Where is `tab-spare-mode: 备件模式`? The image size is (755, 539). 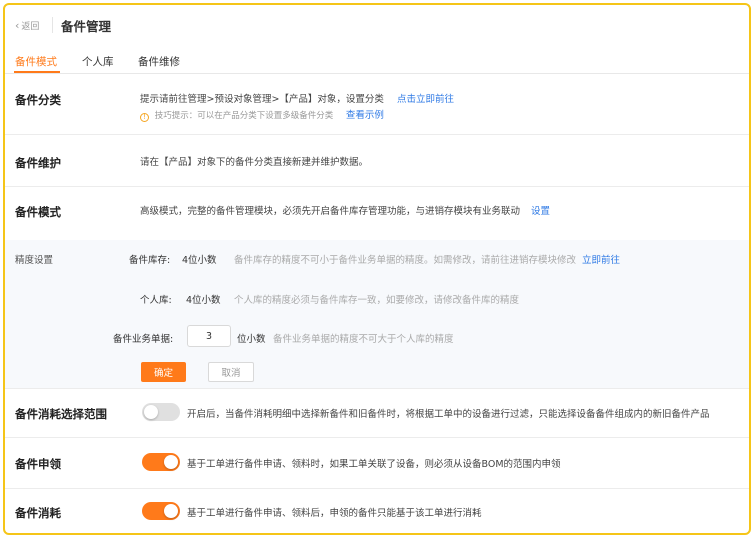
tab-spare-mode: 备件模式 is located at coordinates (36, 61).